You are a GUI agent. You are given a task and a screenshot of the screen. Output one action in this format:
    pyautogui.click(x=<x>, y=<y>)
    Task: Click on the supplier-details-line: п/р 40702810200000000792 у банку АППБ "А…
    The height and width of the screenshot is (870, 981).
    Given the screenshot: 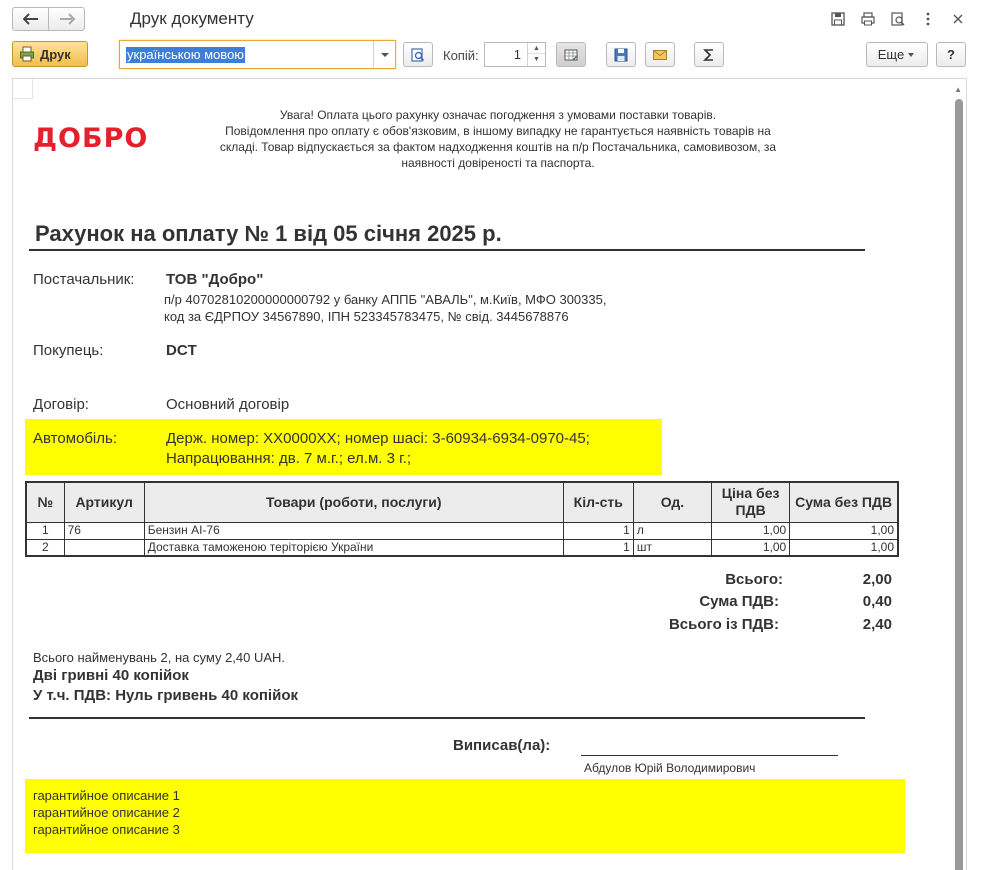 What is the action you would take?
    pyautogui.click(x=385, y=299)
    